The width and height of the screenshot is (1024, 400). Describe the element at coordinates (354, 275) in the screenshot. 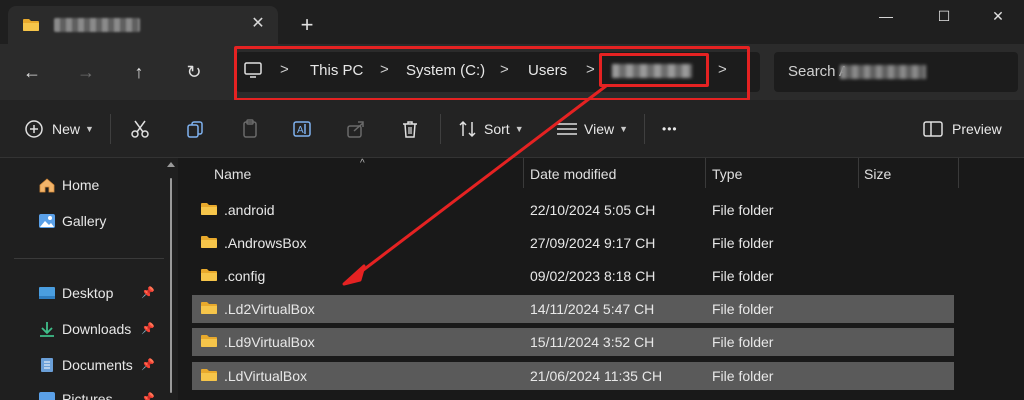

I see `arrow-head-icon` at that location.